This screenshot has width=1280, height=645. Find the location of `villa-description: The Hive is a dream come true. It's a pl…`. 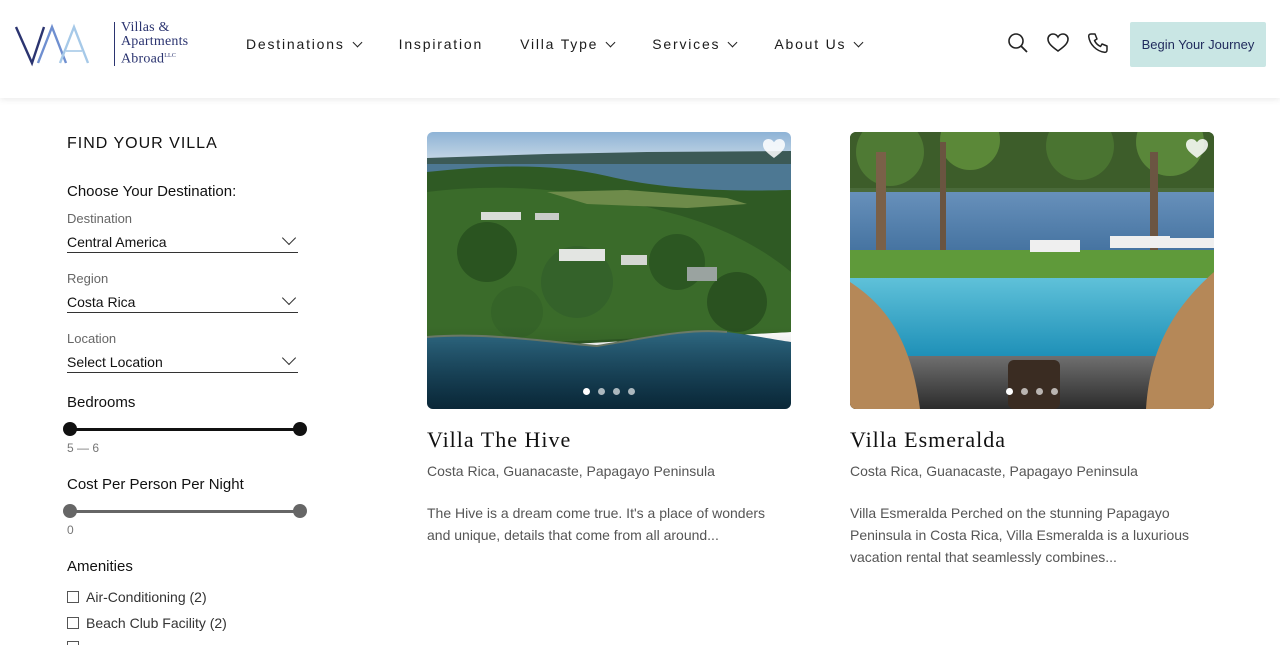

villa-description: The Hive is a dream come true. It's a pl… is located at coordinates (596, 524).